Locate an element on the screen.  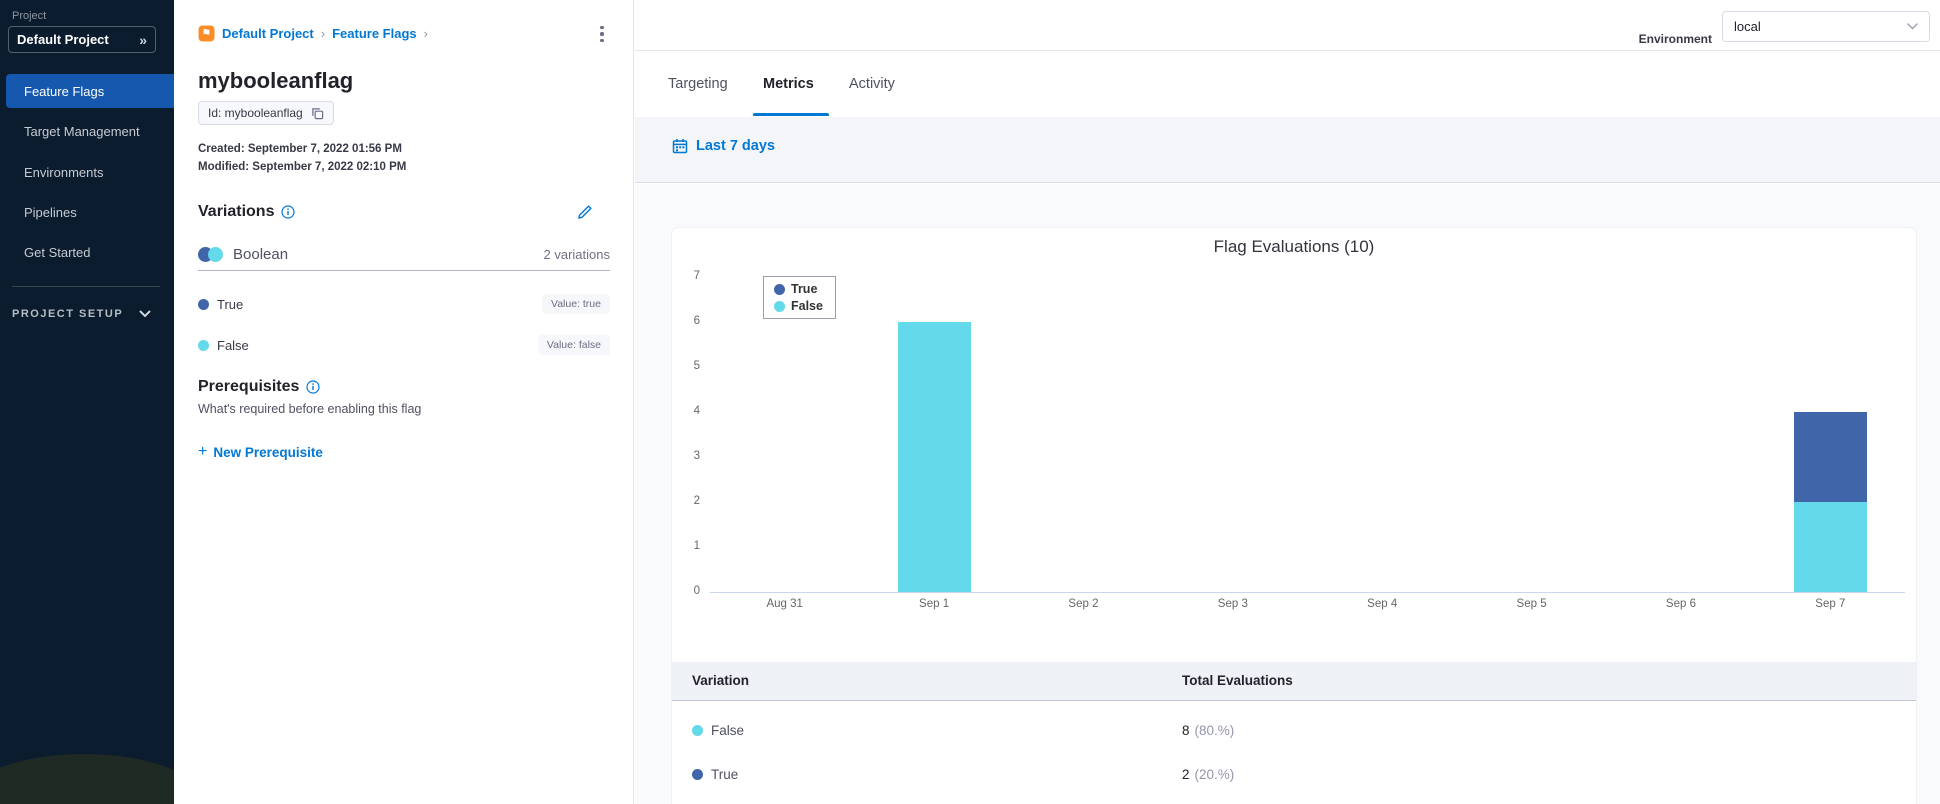
sidebar-decoration is located at coordinates (87, 779).